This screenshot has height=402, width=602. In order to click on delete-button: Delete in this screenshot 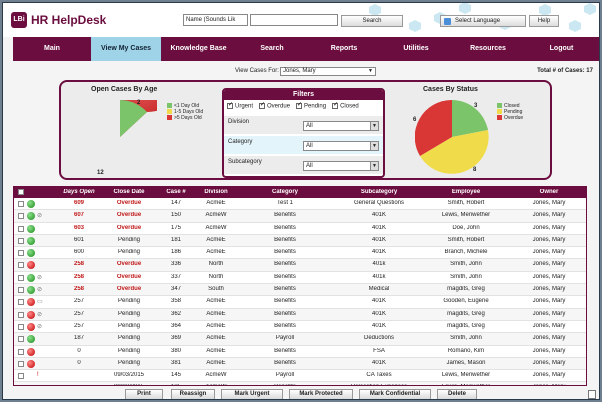, I will do `click(457, 394)`.